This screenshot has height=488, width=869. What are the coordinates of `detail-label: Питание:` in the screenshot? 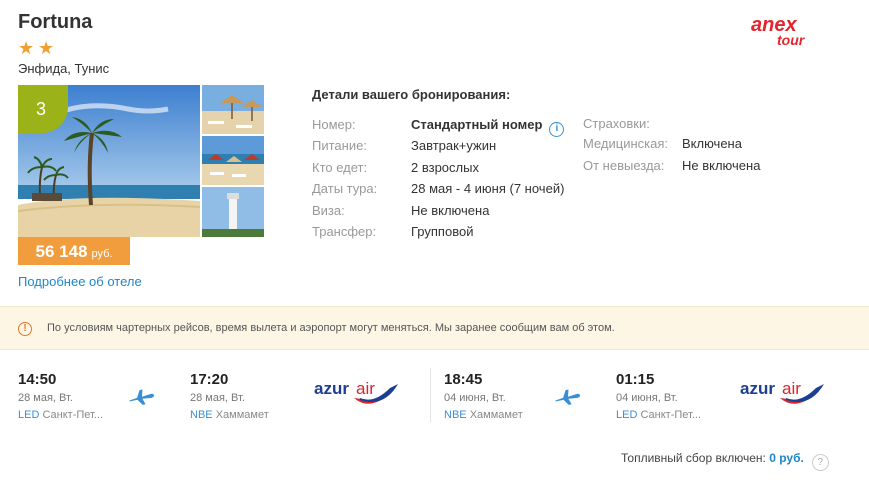 It's located at (339, 145).